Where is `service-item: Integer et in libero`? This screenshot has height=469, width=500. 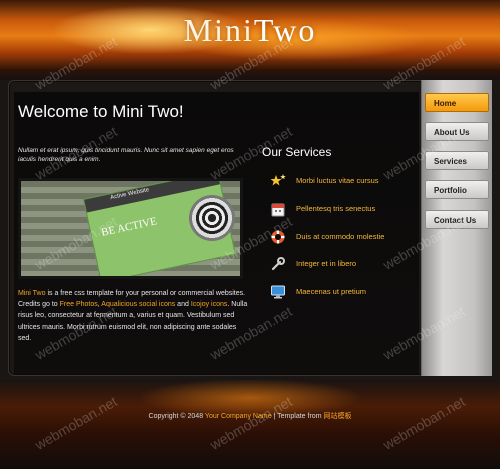
service-item: Integer et in libero is located at coordinates (345, 264).